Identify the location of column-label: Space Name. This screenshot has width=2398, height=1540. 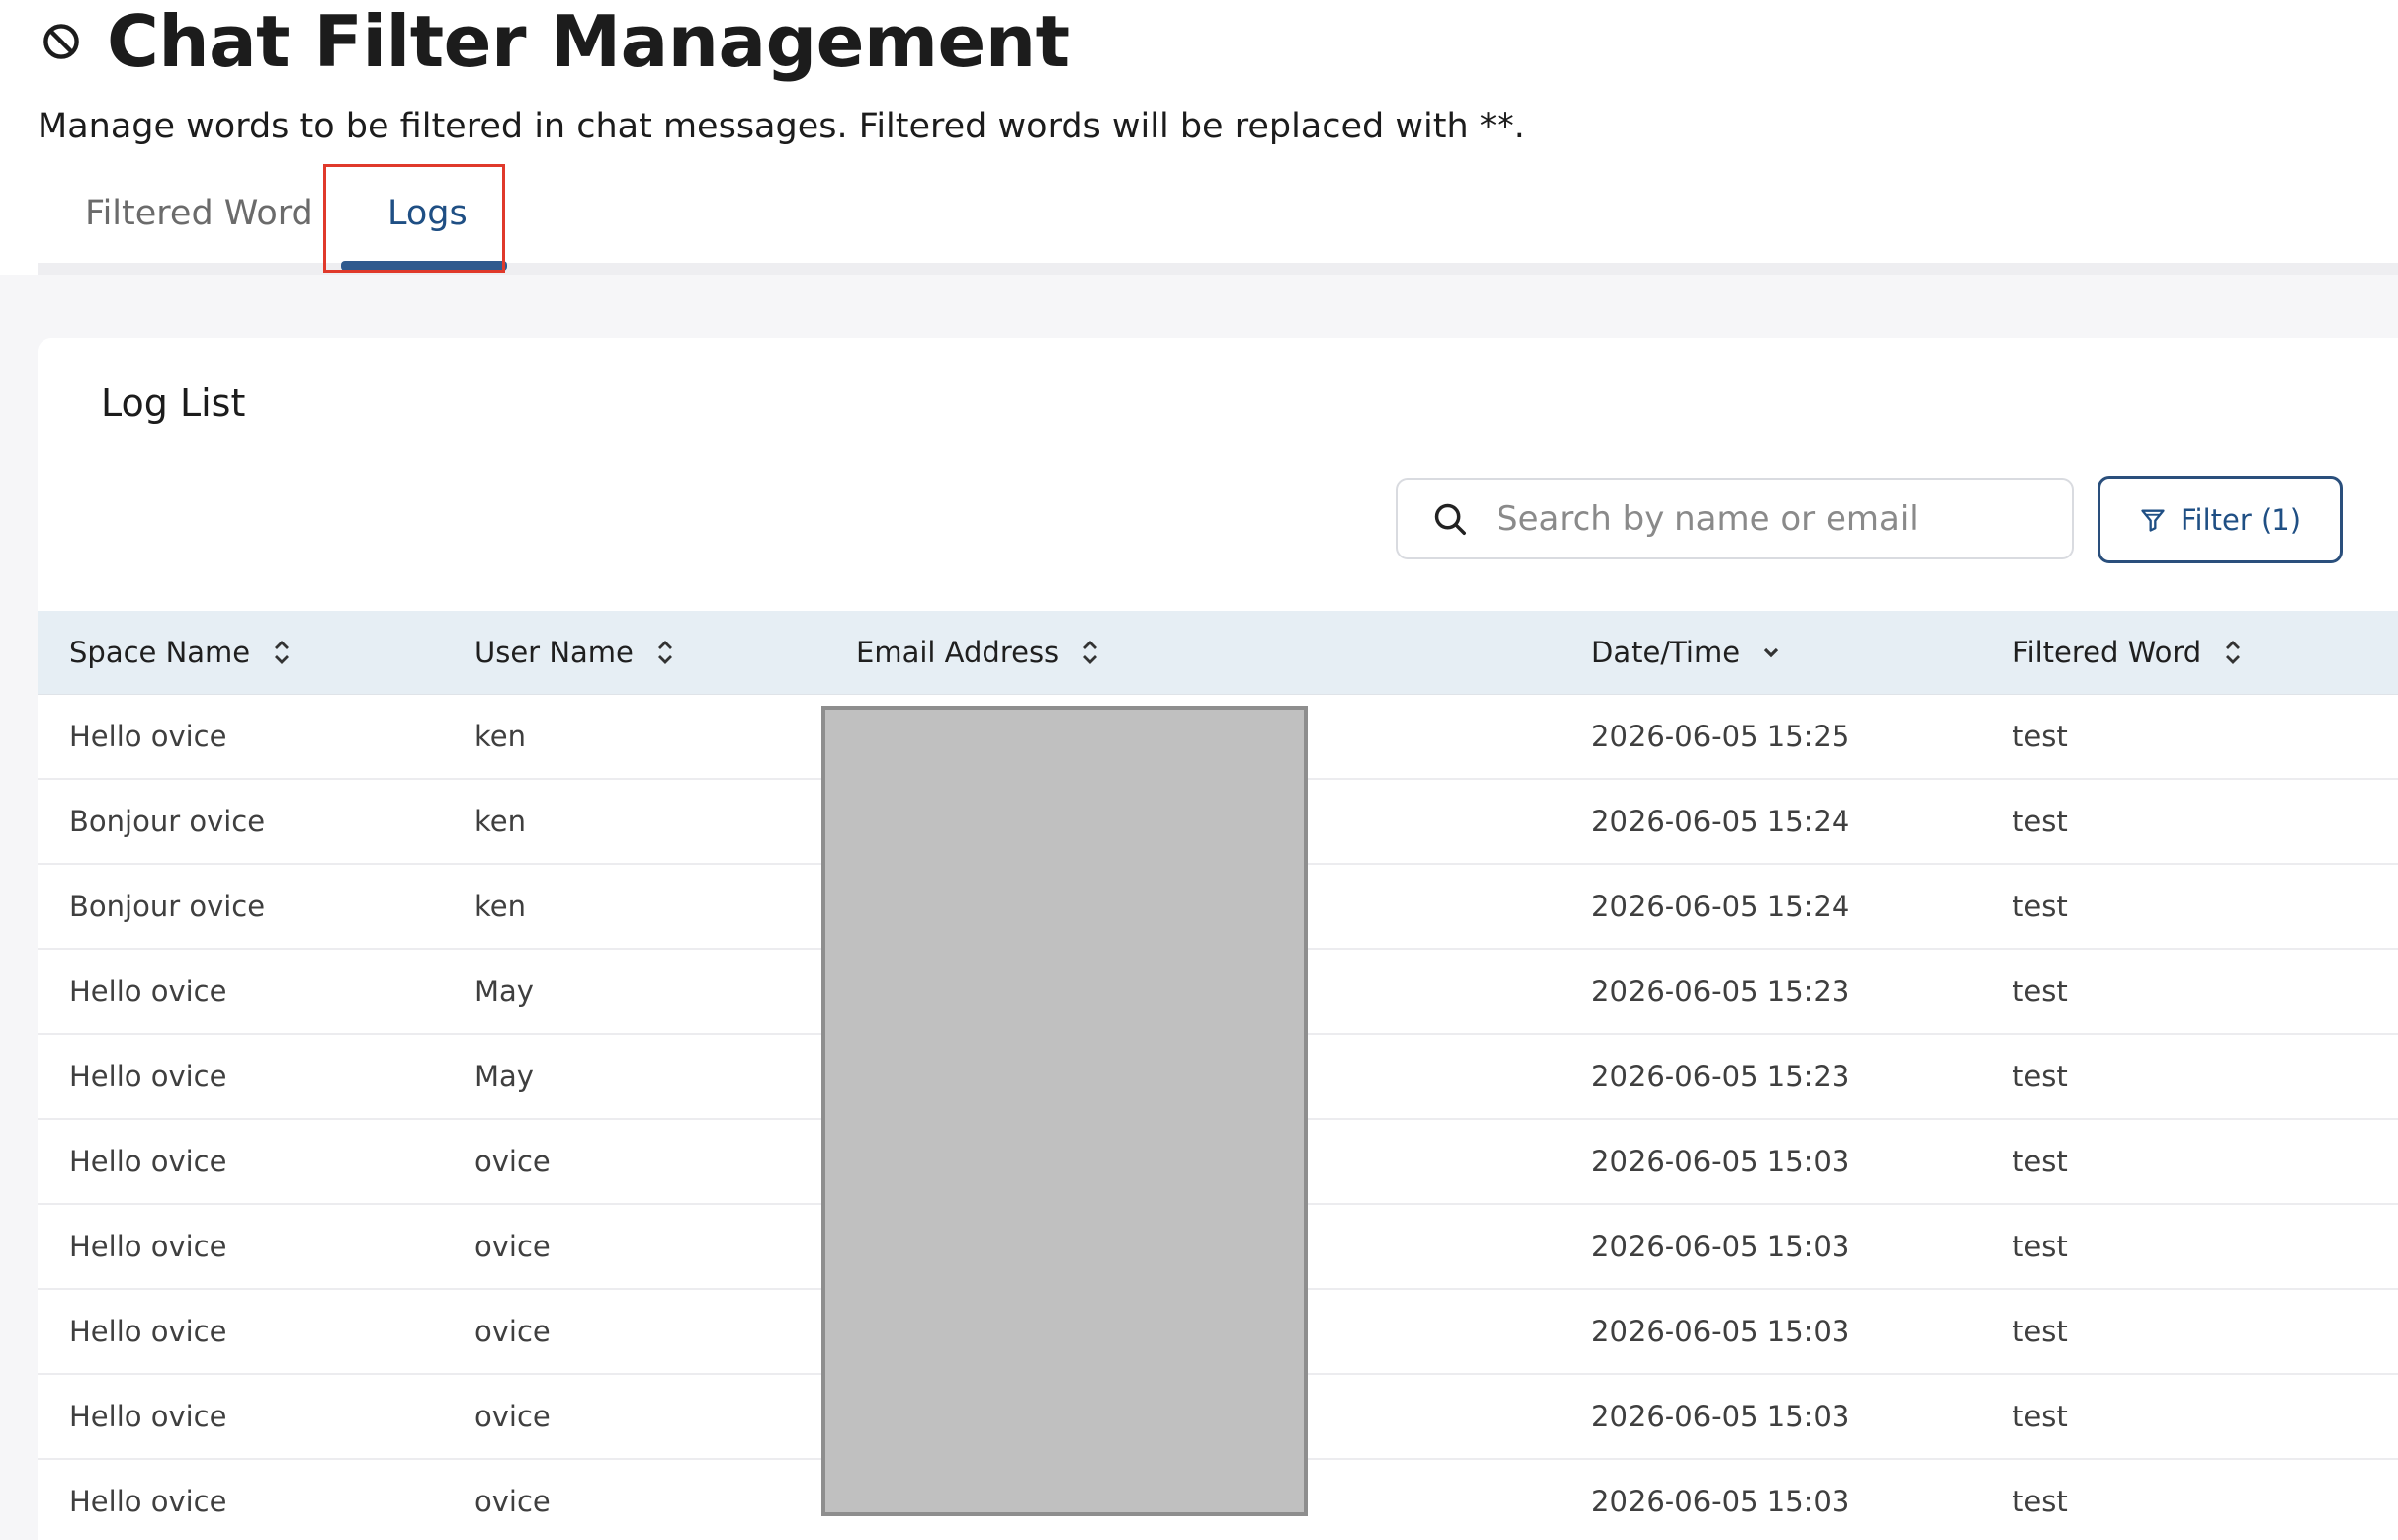
(160, 653).